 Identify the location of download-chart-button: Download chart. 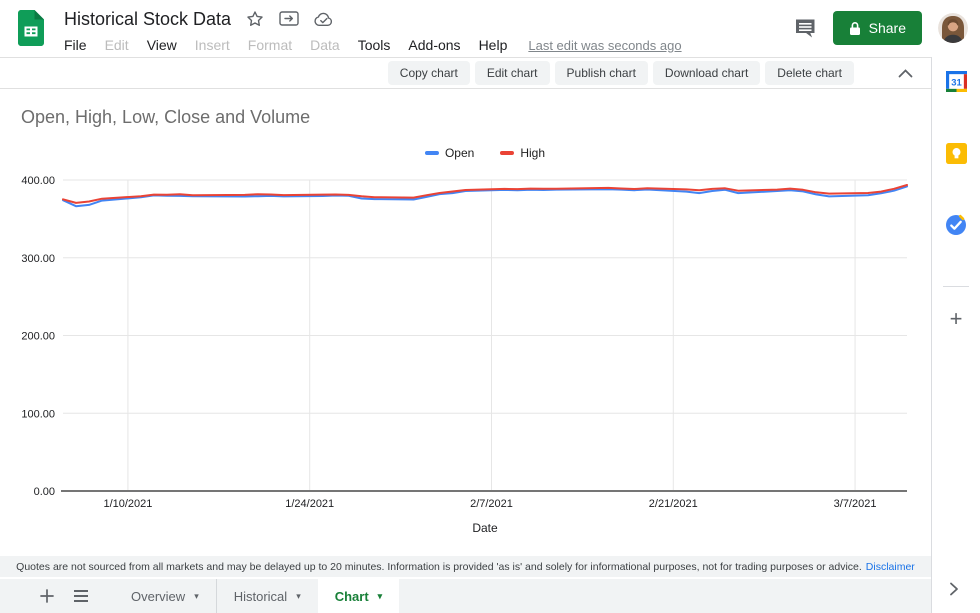
(706, 73).